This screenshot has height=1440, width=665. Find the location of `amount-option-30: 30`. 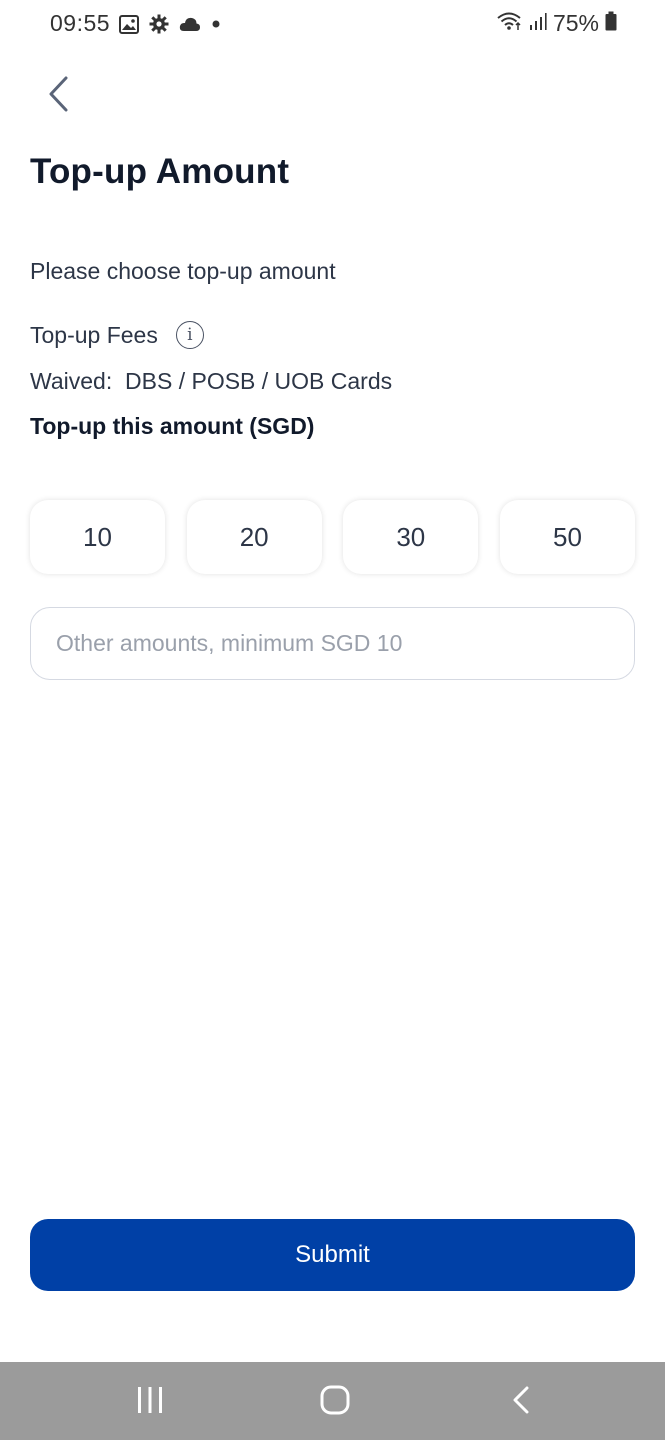

amount-option-30: 30 is located at coordinates (411, 537).